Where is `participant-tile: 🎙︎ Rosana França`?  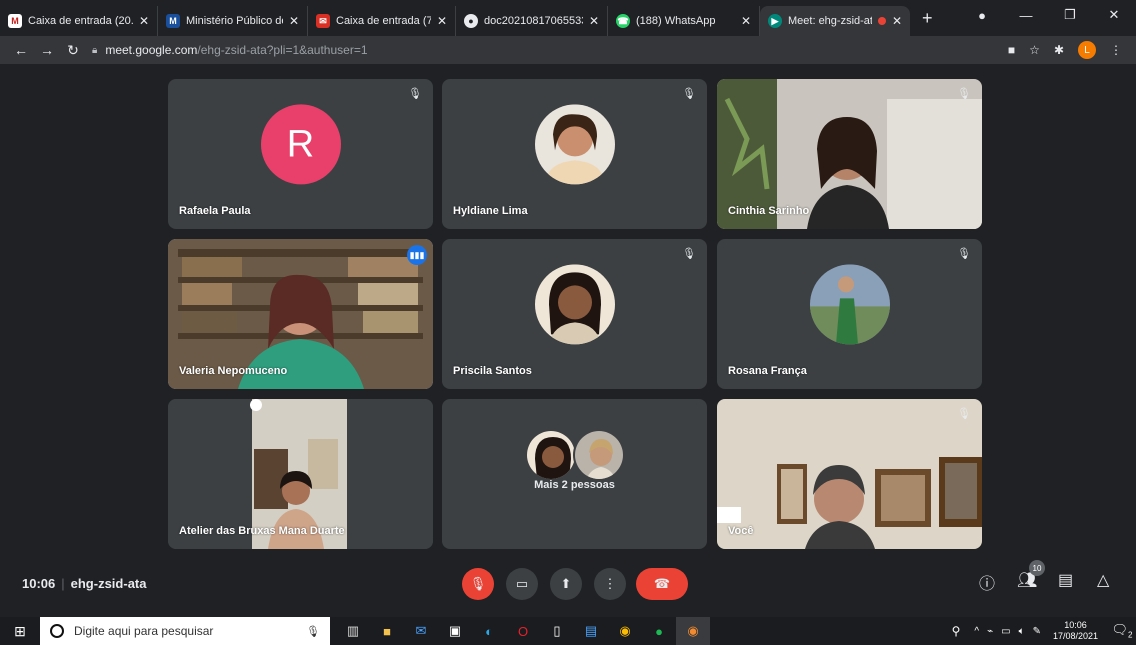
participant-tile: 🎙︎ Rosana França is located at coordinates (849, 314).